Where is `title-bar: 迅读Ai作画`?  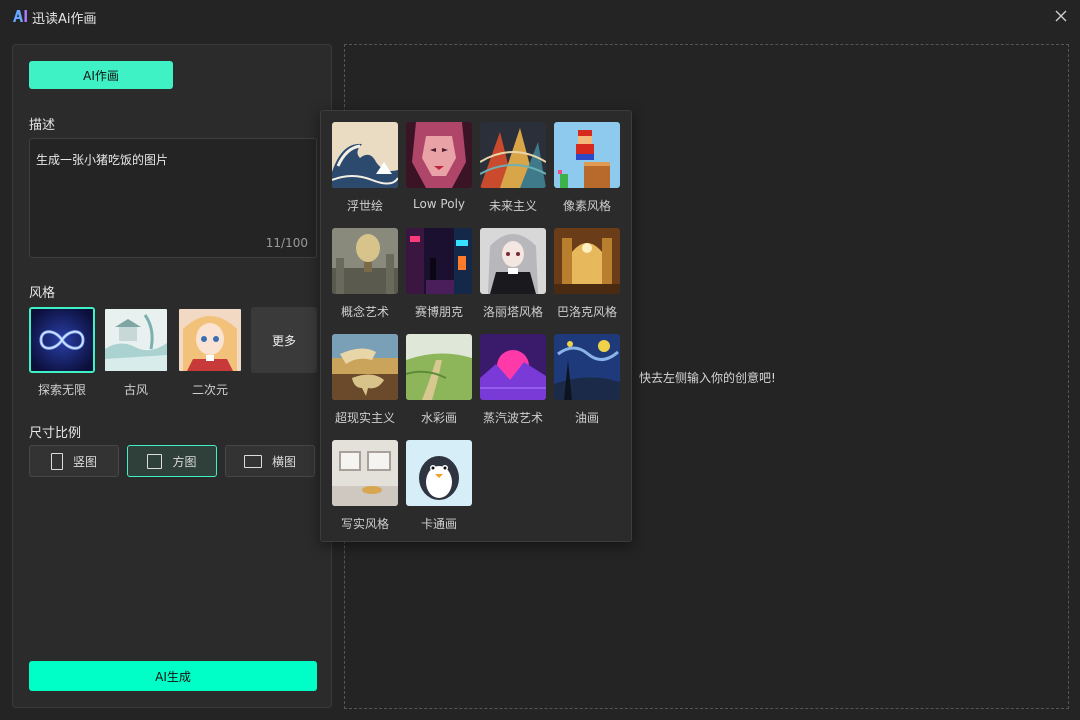 title-bar: 迅读Ai作画 is located at coordinates (540, 16).